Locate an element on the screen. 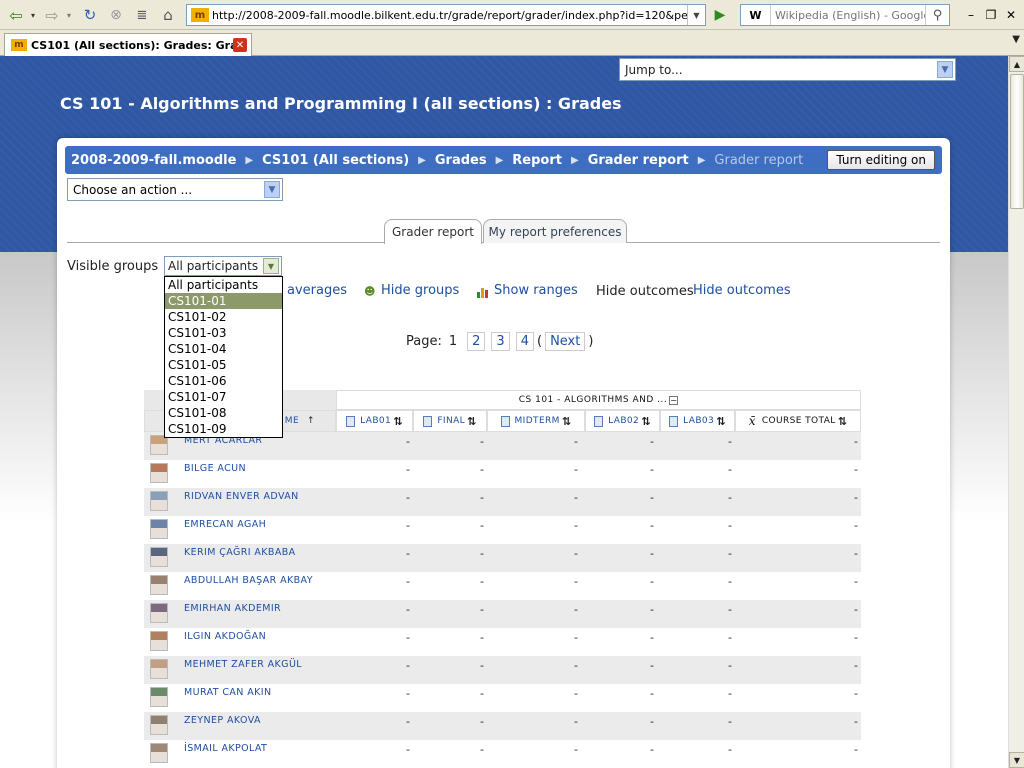 This screenshot has height=768, width=1024. history-icon: ≣ is located at coordinates (142, 15).